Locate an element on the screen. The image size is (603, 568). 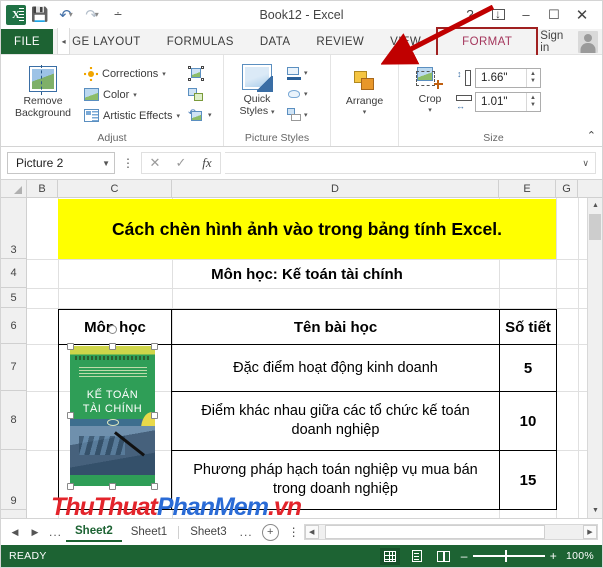
change-picture-button: ↶ ▾ is located at coordinates (200, 115).